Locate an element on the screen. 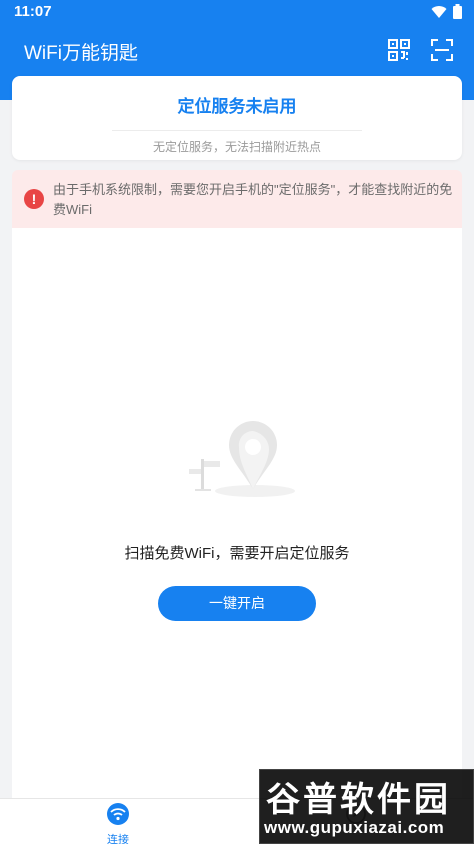 The image size is (474, 844). battery-icon is located at coordinates (457, 11).